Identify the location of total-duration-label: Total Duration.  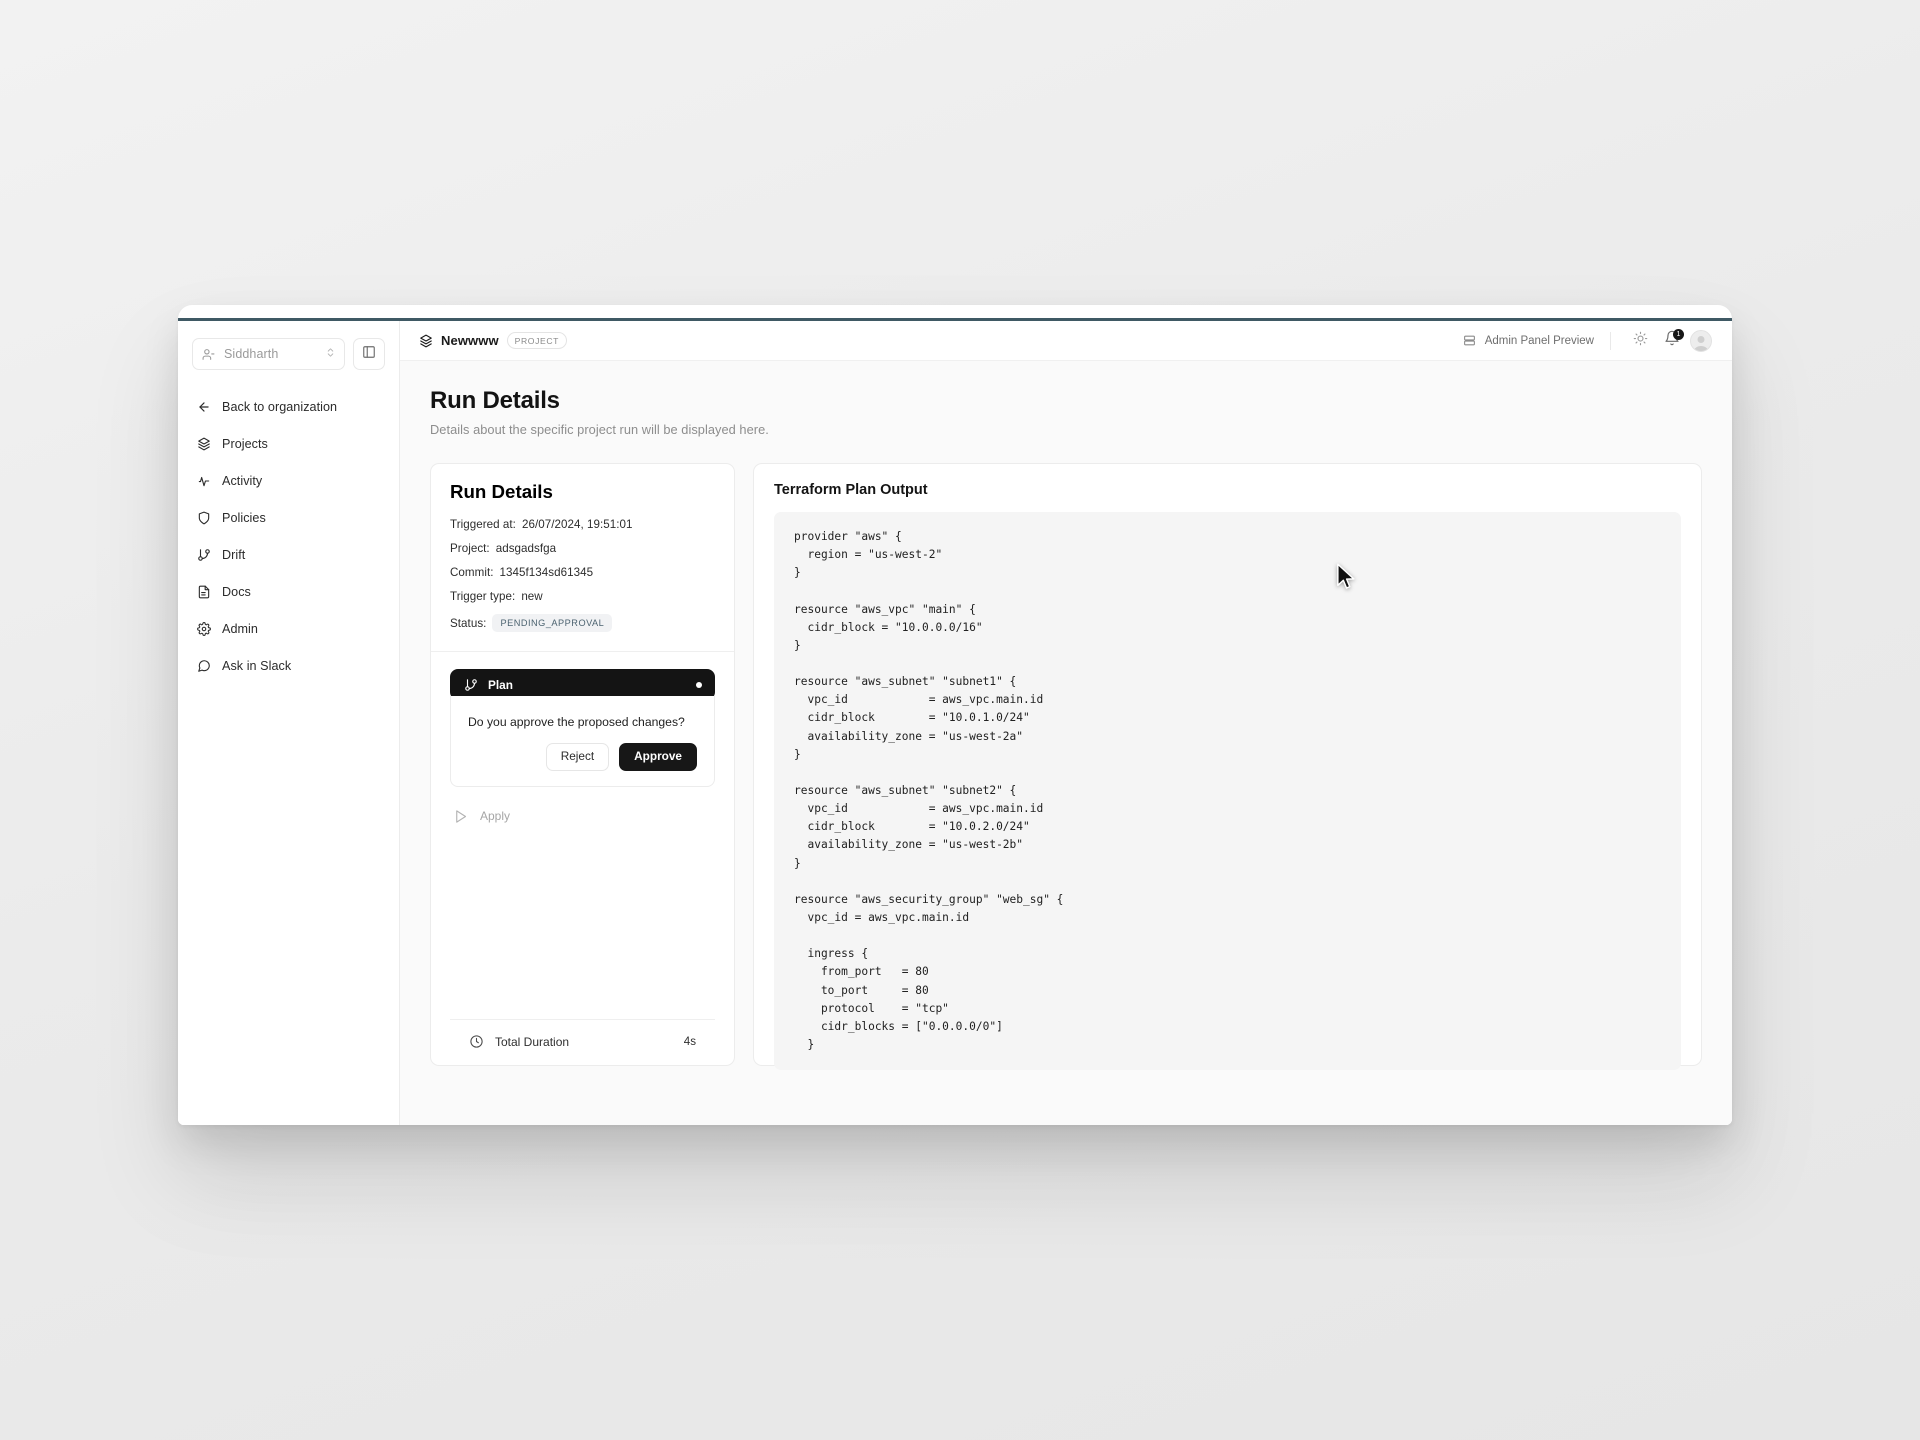
(532, 1041).